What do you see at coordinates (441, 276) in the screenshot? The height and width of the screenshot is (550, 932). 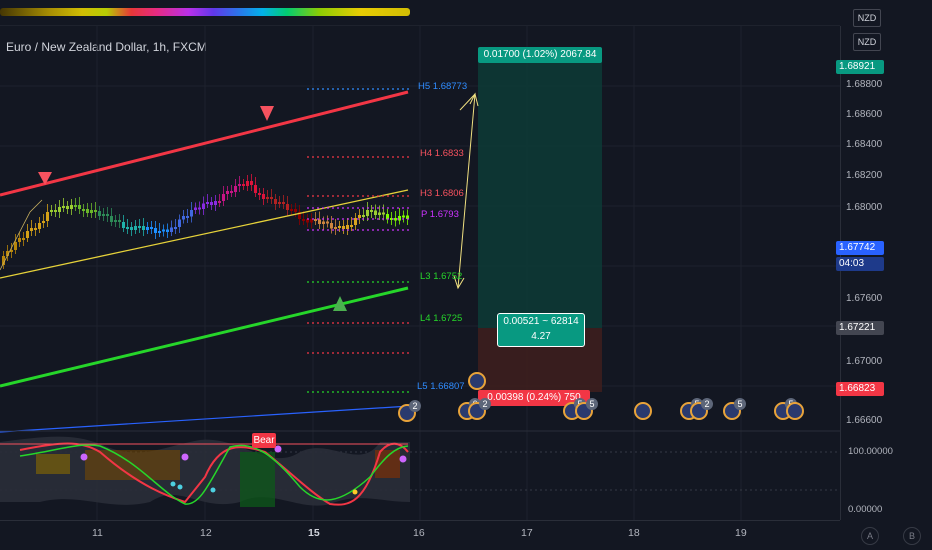 I see `pivot-label-l3: L3 1.6752` at bounding box center [441, 276].